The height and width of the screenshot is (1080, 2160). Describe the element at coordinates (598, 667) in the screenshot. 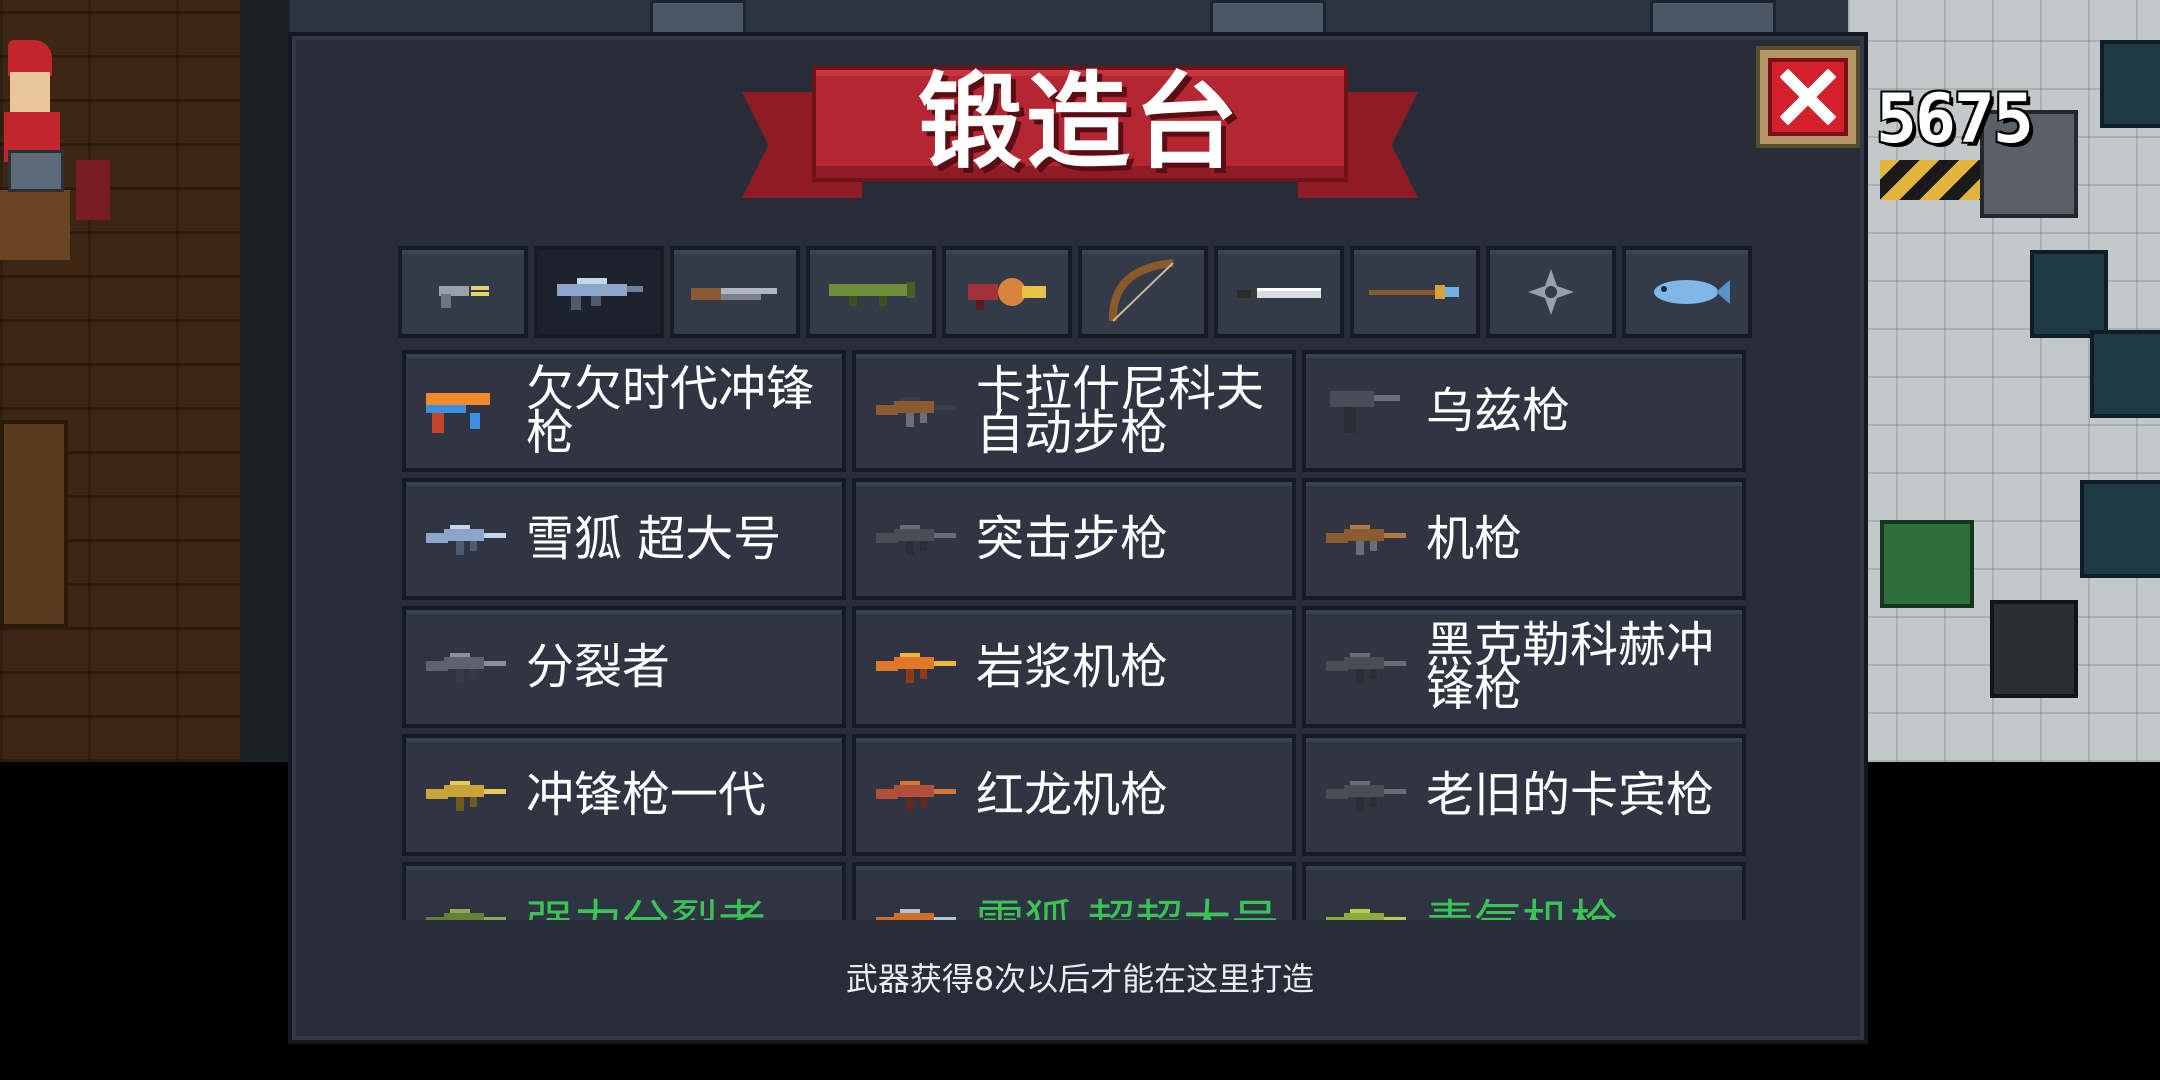

I see `weapon-name: 分裂者` at that location.